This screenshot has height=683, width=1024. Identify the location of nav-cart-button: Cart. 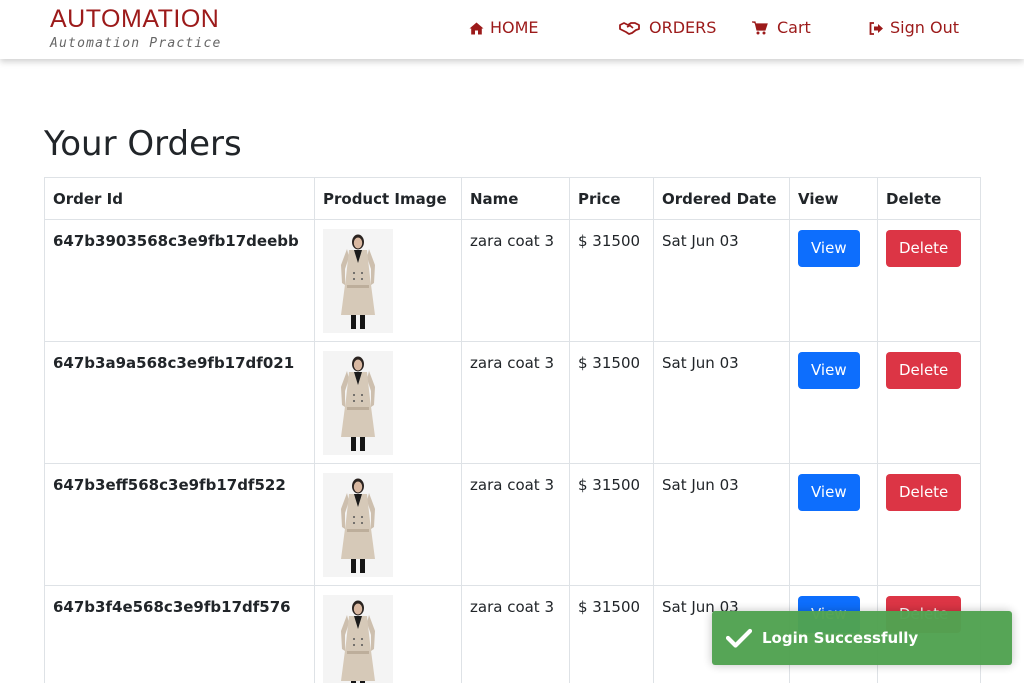
(781, 28).